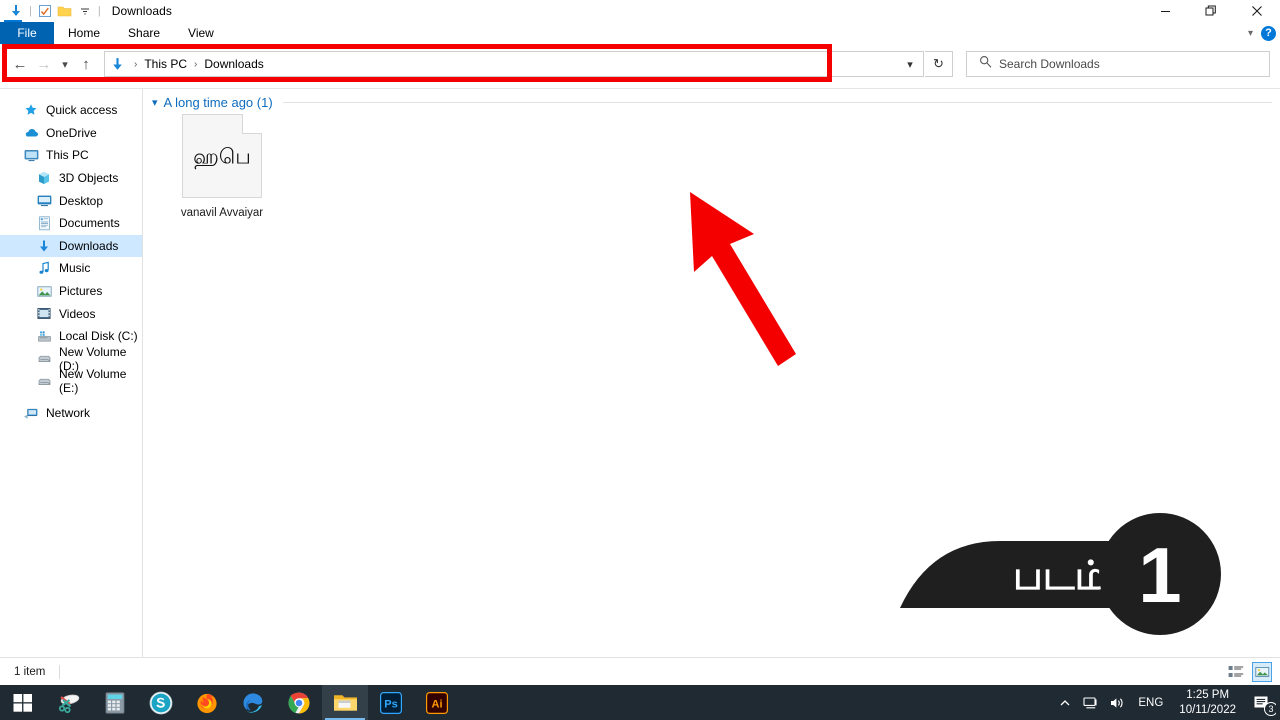 The height and width of the screenshot is (720, 1280). I want to click on tab-share: Share, so click(144, 33).